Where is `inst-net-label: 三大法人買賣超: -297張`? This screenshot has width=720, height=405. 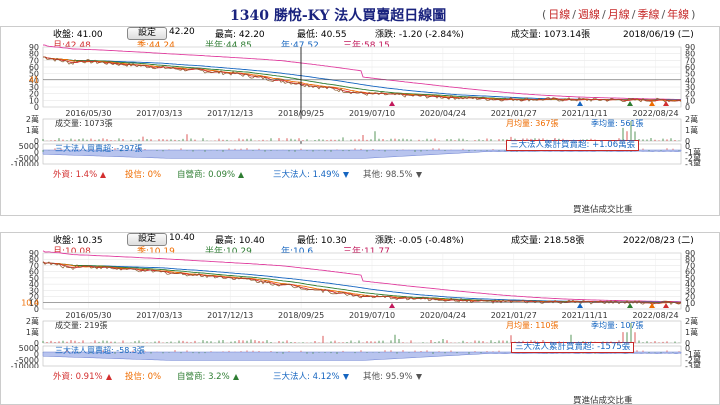
inst-net-label: 三大法人買賣超: -297張 is located at coordinates (98, 148).